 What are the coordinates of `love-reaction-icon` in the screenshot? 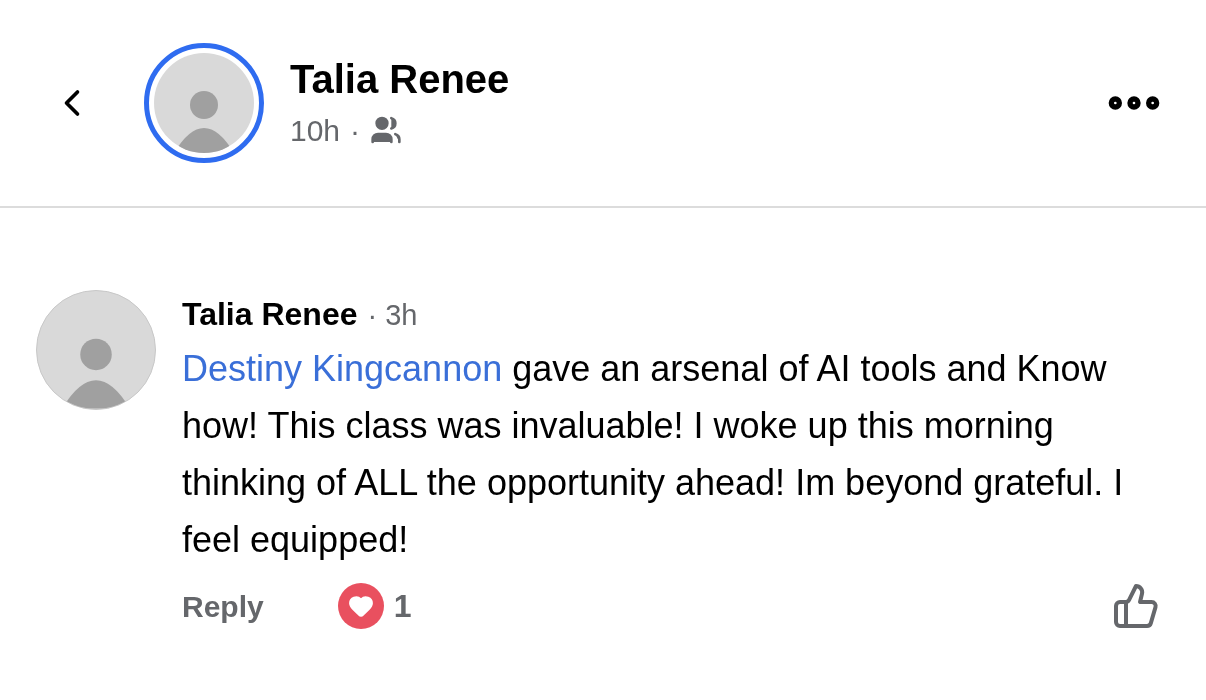 It's located at (360, 606).